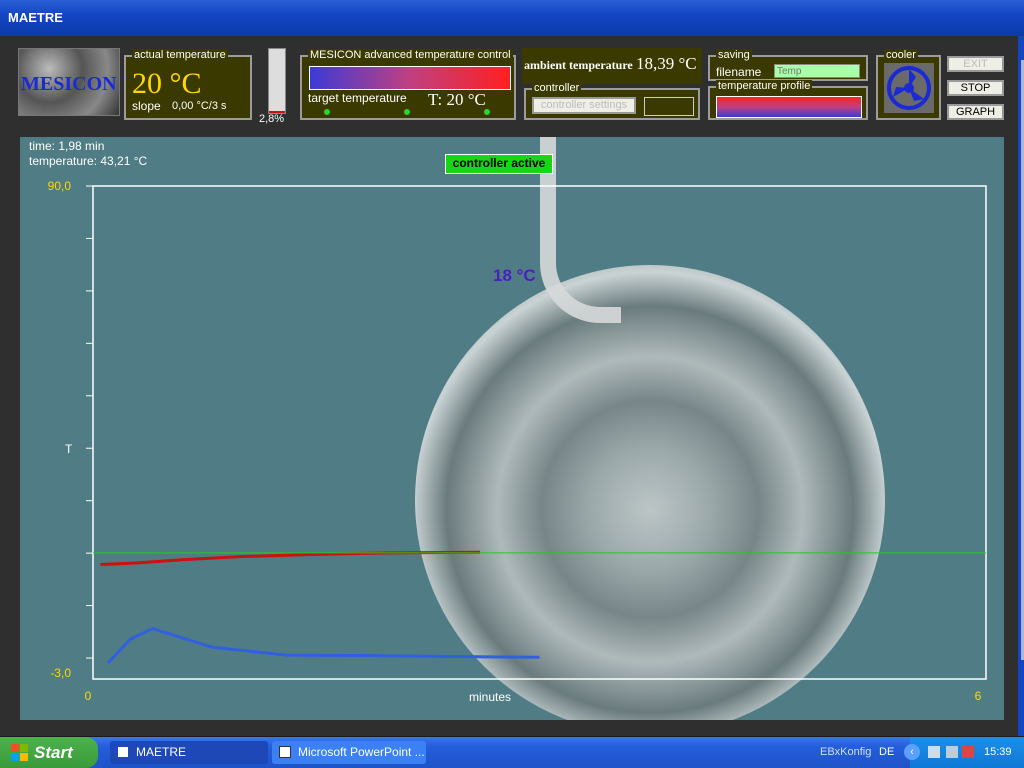 Image resolution: width=1024 pixels, height=768 pixels. Describe the element at coordinates (817, 71) in the screenshot. I see `filename-input` at that location.